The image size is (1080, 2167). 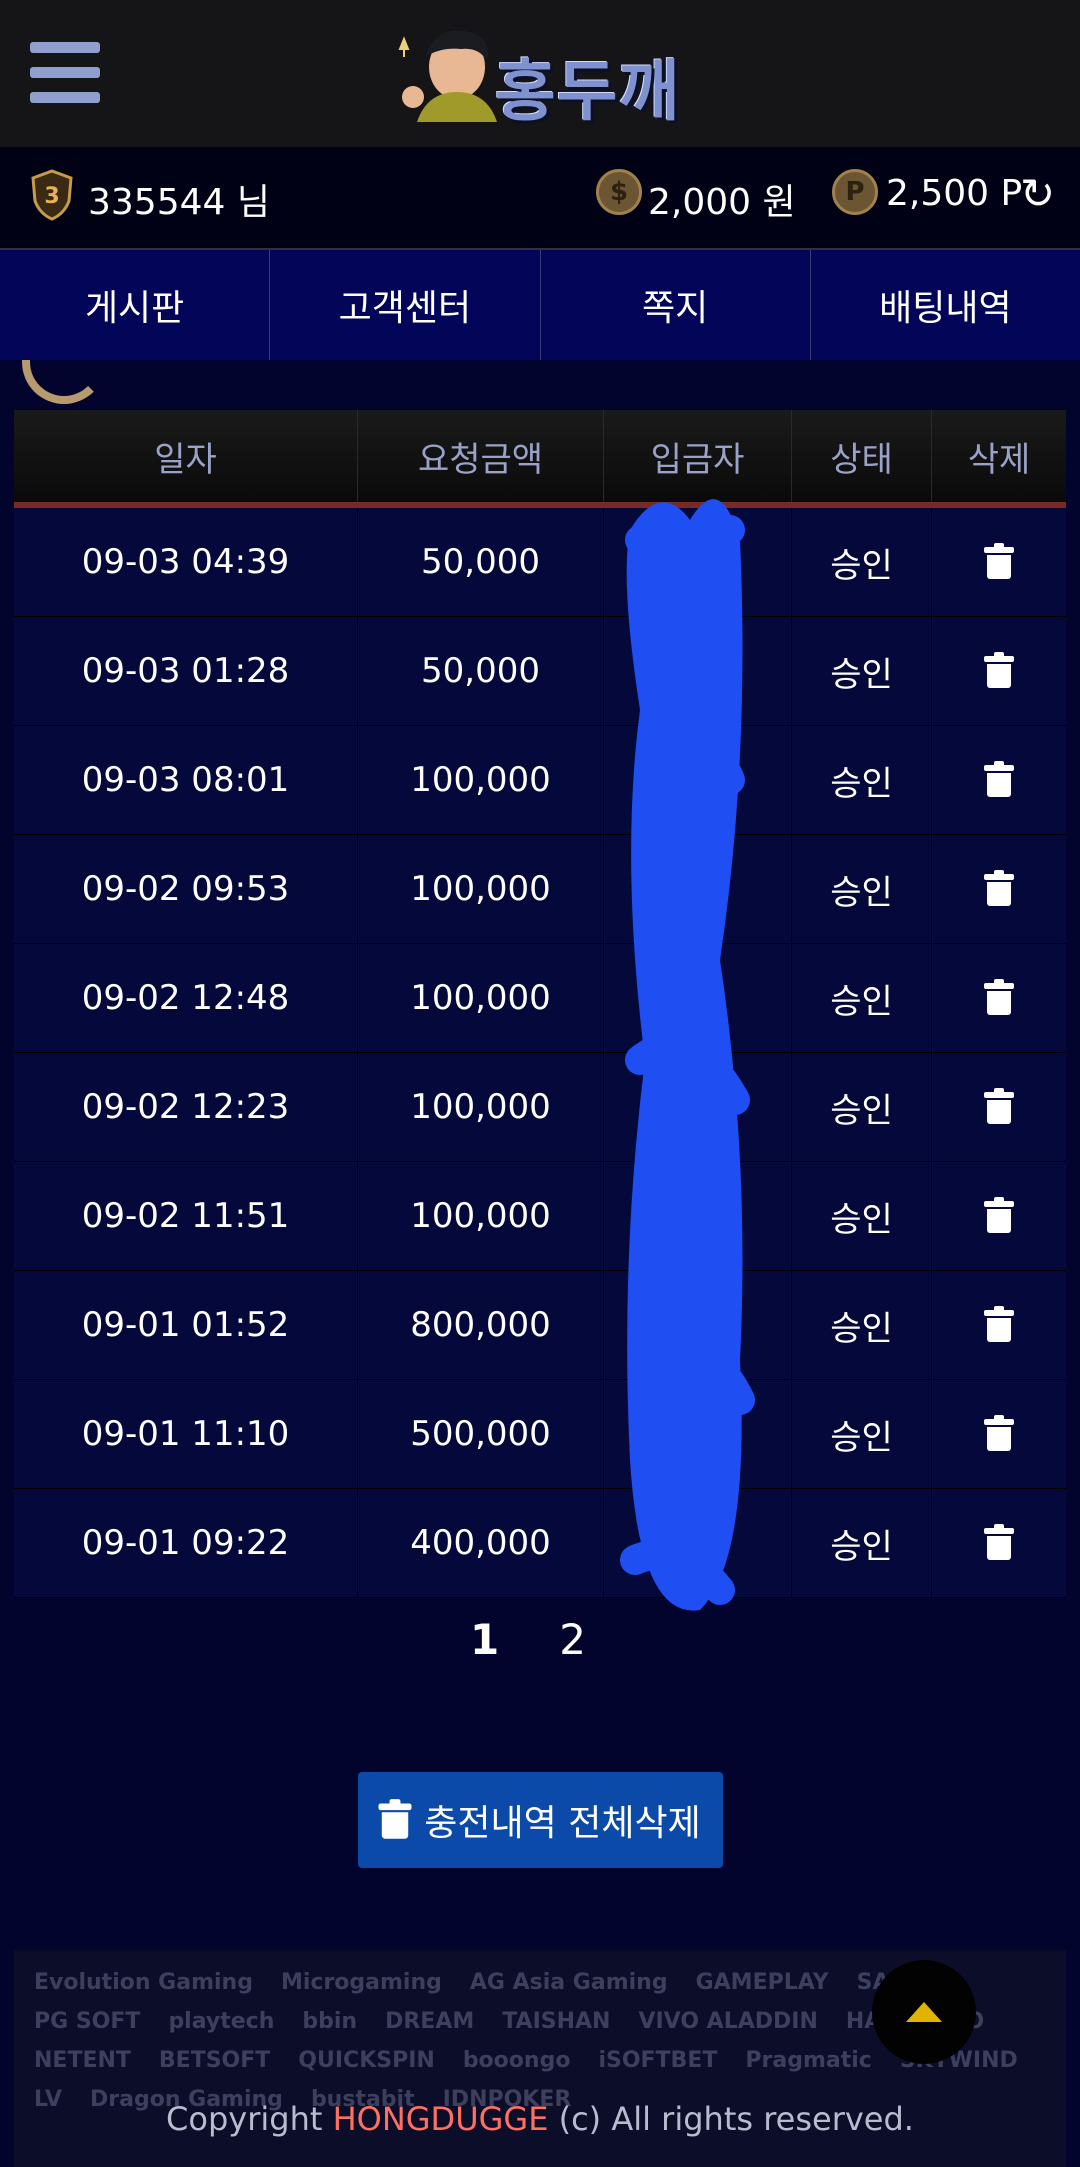 I want to click on arrow-up-icon, so click(x=924, y=2012).